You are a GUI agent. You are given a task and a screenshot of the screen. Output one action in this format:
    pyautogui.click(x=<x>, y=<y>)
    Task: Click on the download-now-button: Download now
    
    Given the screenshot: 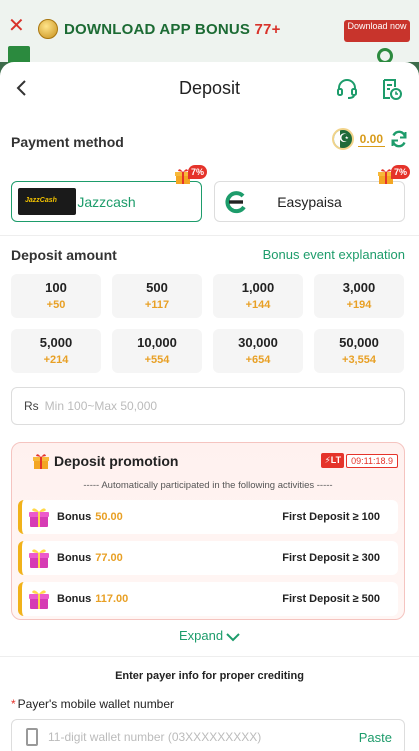 What is the action you would take?
    pyautogui.click(x=377, y=31)
    